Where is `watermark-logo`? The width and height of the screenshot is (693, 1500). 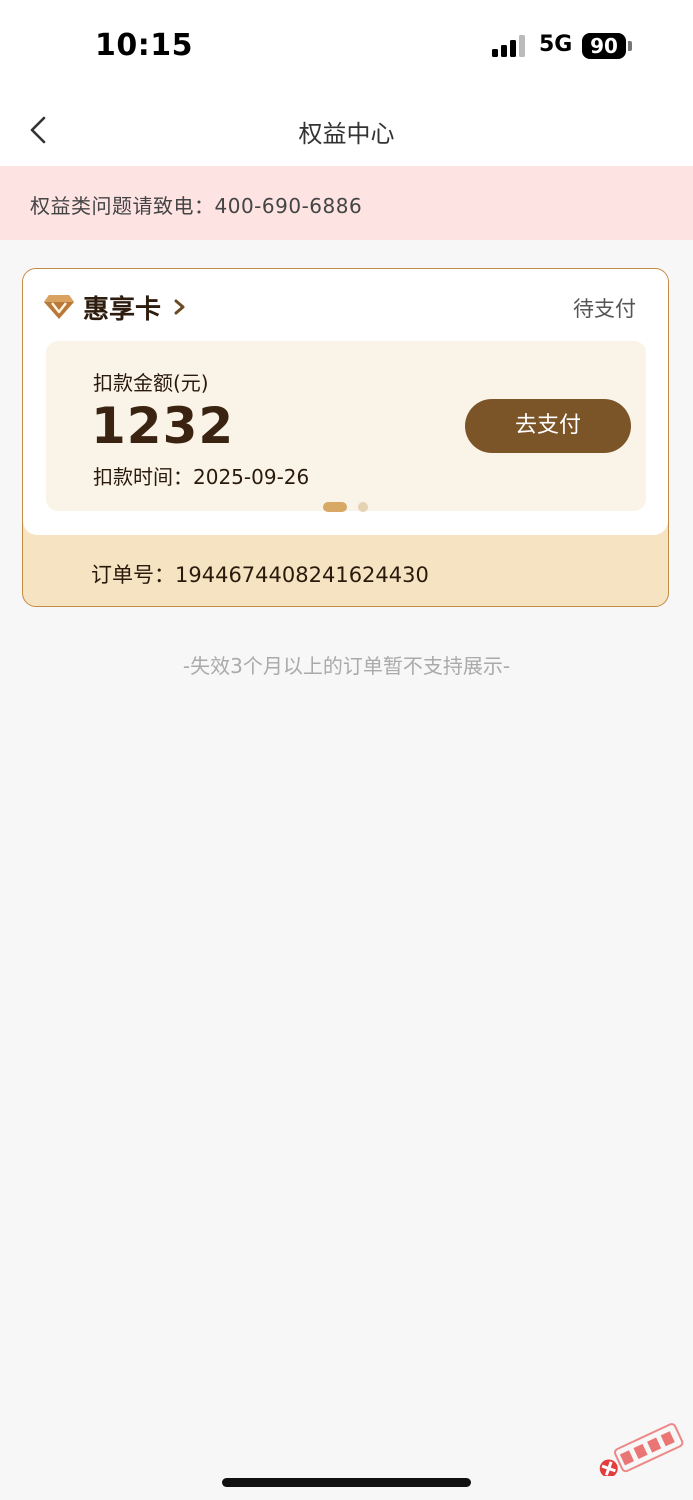 watermark-logo is located at coordinates (641, 1449).